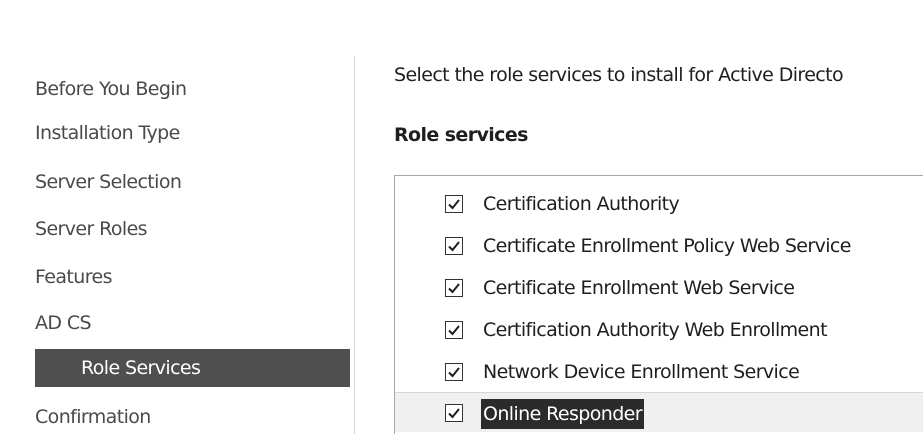 The width and height of the screenshot is (923, 434). Describe the element at coordinates (461, 135) in the screenshot. I see `role-services-heading: Role services` at that location.